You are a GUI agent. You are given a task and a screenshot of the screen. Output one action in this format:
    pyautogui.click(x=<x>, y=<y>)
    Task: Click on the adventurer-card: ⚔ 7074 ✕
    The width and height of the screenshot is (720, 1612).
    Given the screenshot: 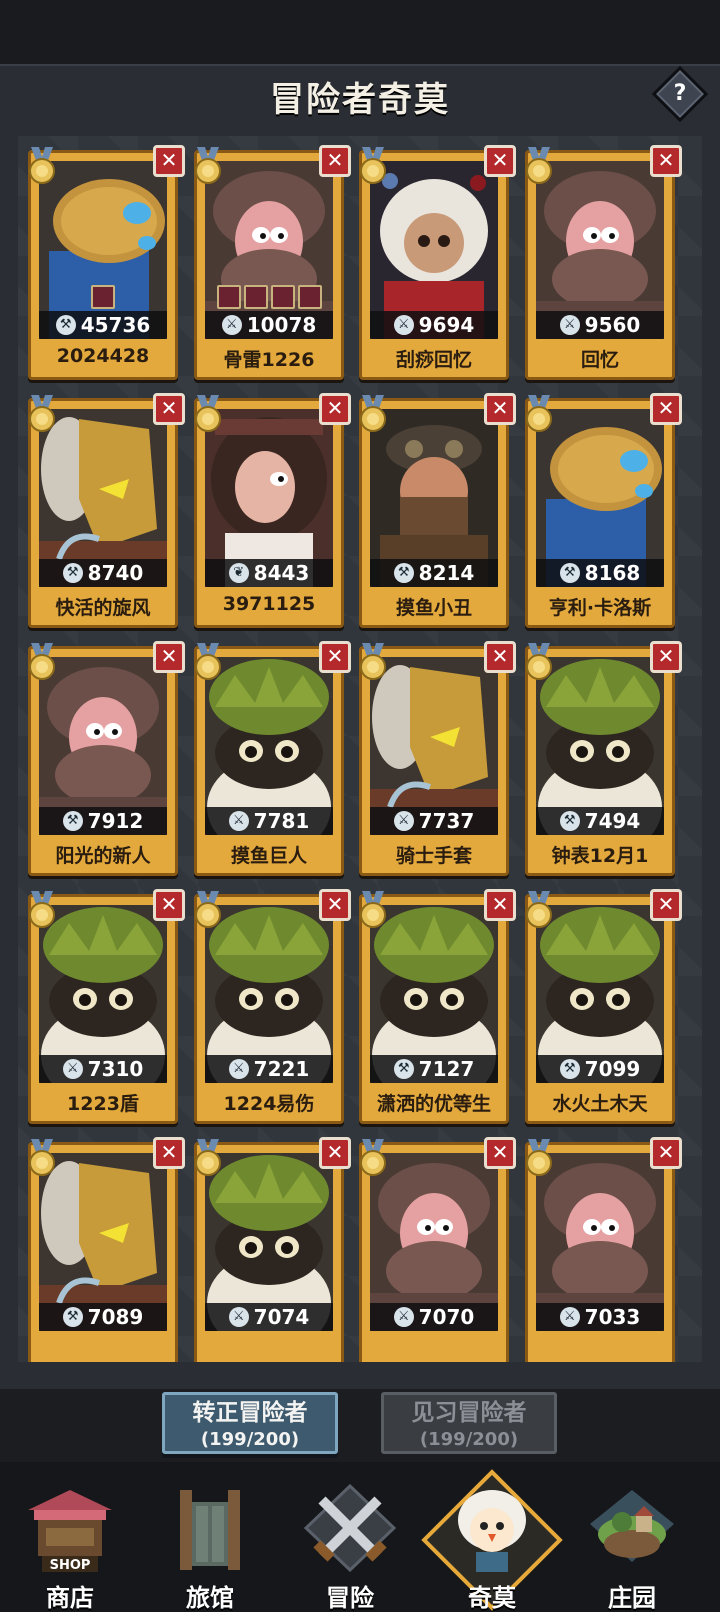 What is the action you would take?
    pyautogui.click(x=272, y=1249)
    